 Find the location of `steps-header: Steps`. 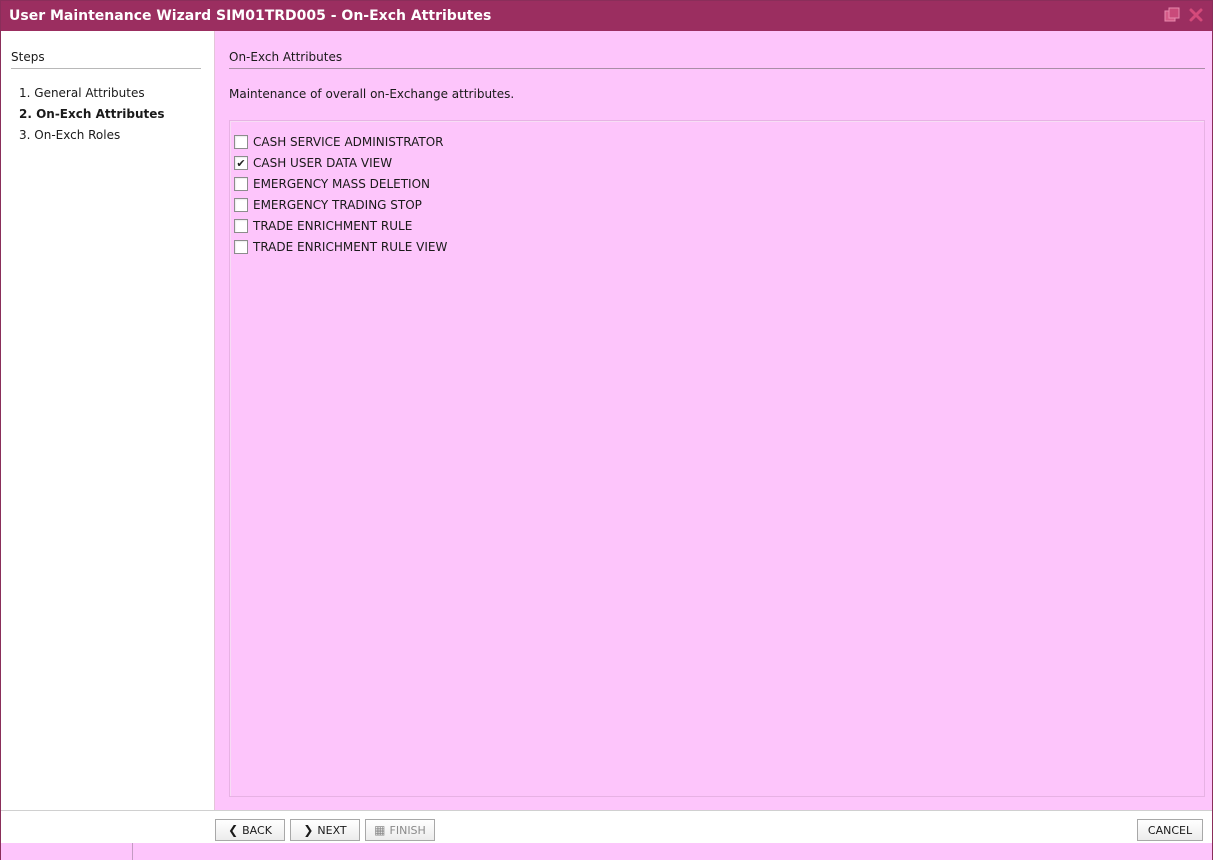

steps-header: Steps is located at coordinates (106, 59).